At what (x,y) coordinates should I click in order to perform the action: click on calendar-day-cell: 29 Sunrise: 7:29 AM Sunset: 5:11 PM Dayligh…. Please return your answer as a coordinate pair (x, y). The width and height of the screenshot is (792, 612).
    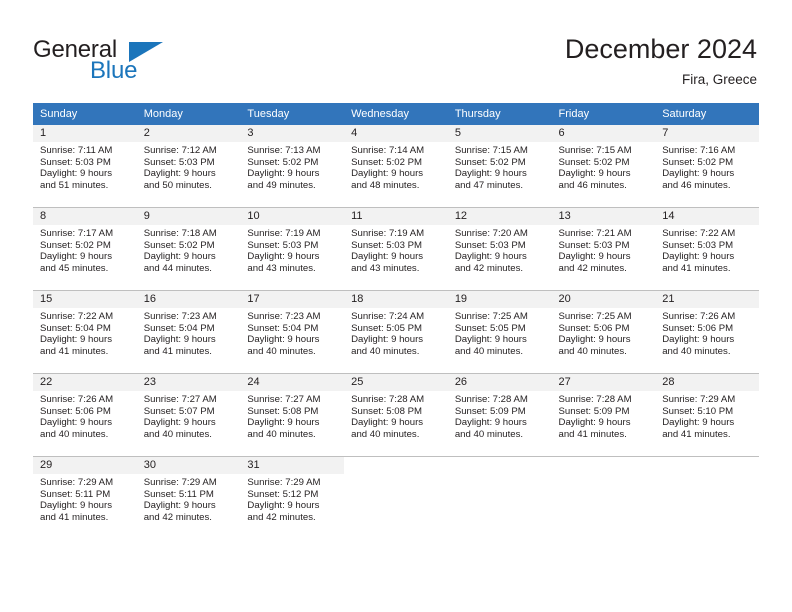
    Looking at the image, I should click on (85, 497).